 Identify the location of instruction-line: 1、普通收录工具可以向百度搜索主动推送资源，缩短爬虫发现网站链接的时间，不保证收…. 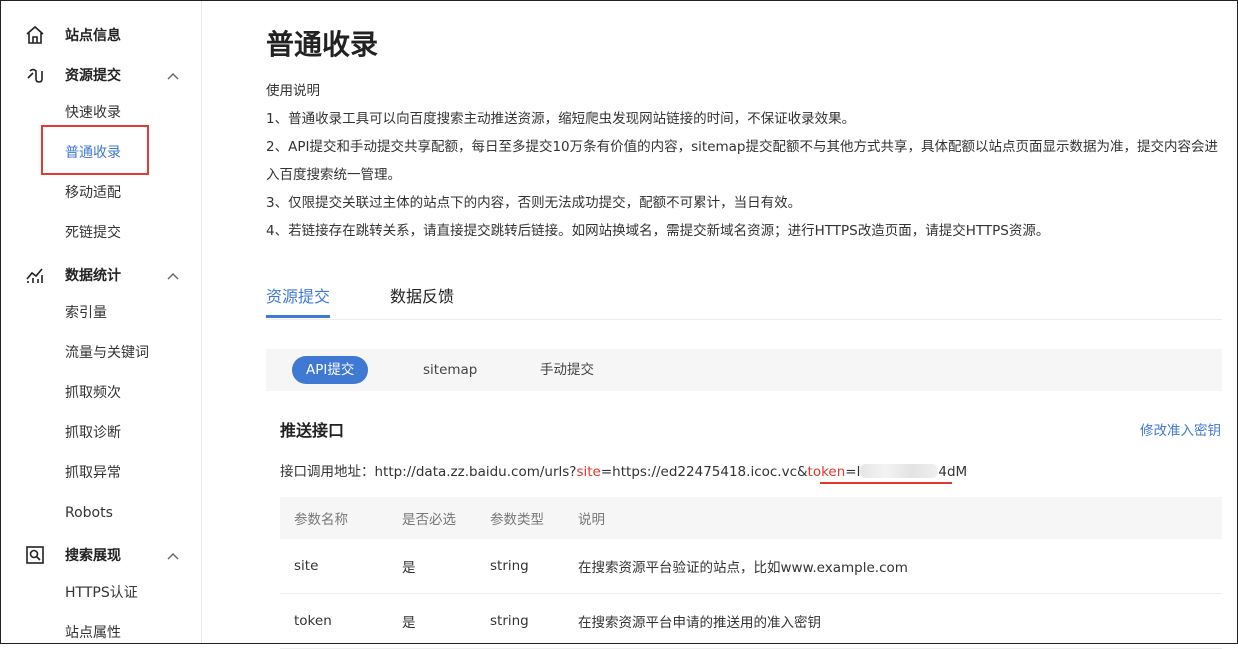
(561, 119).